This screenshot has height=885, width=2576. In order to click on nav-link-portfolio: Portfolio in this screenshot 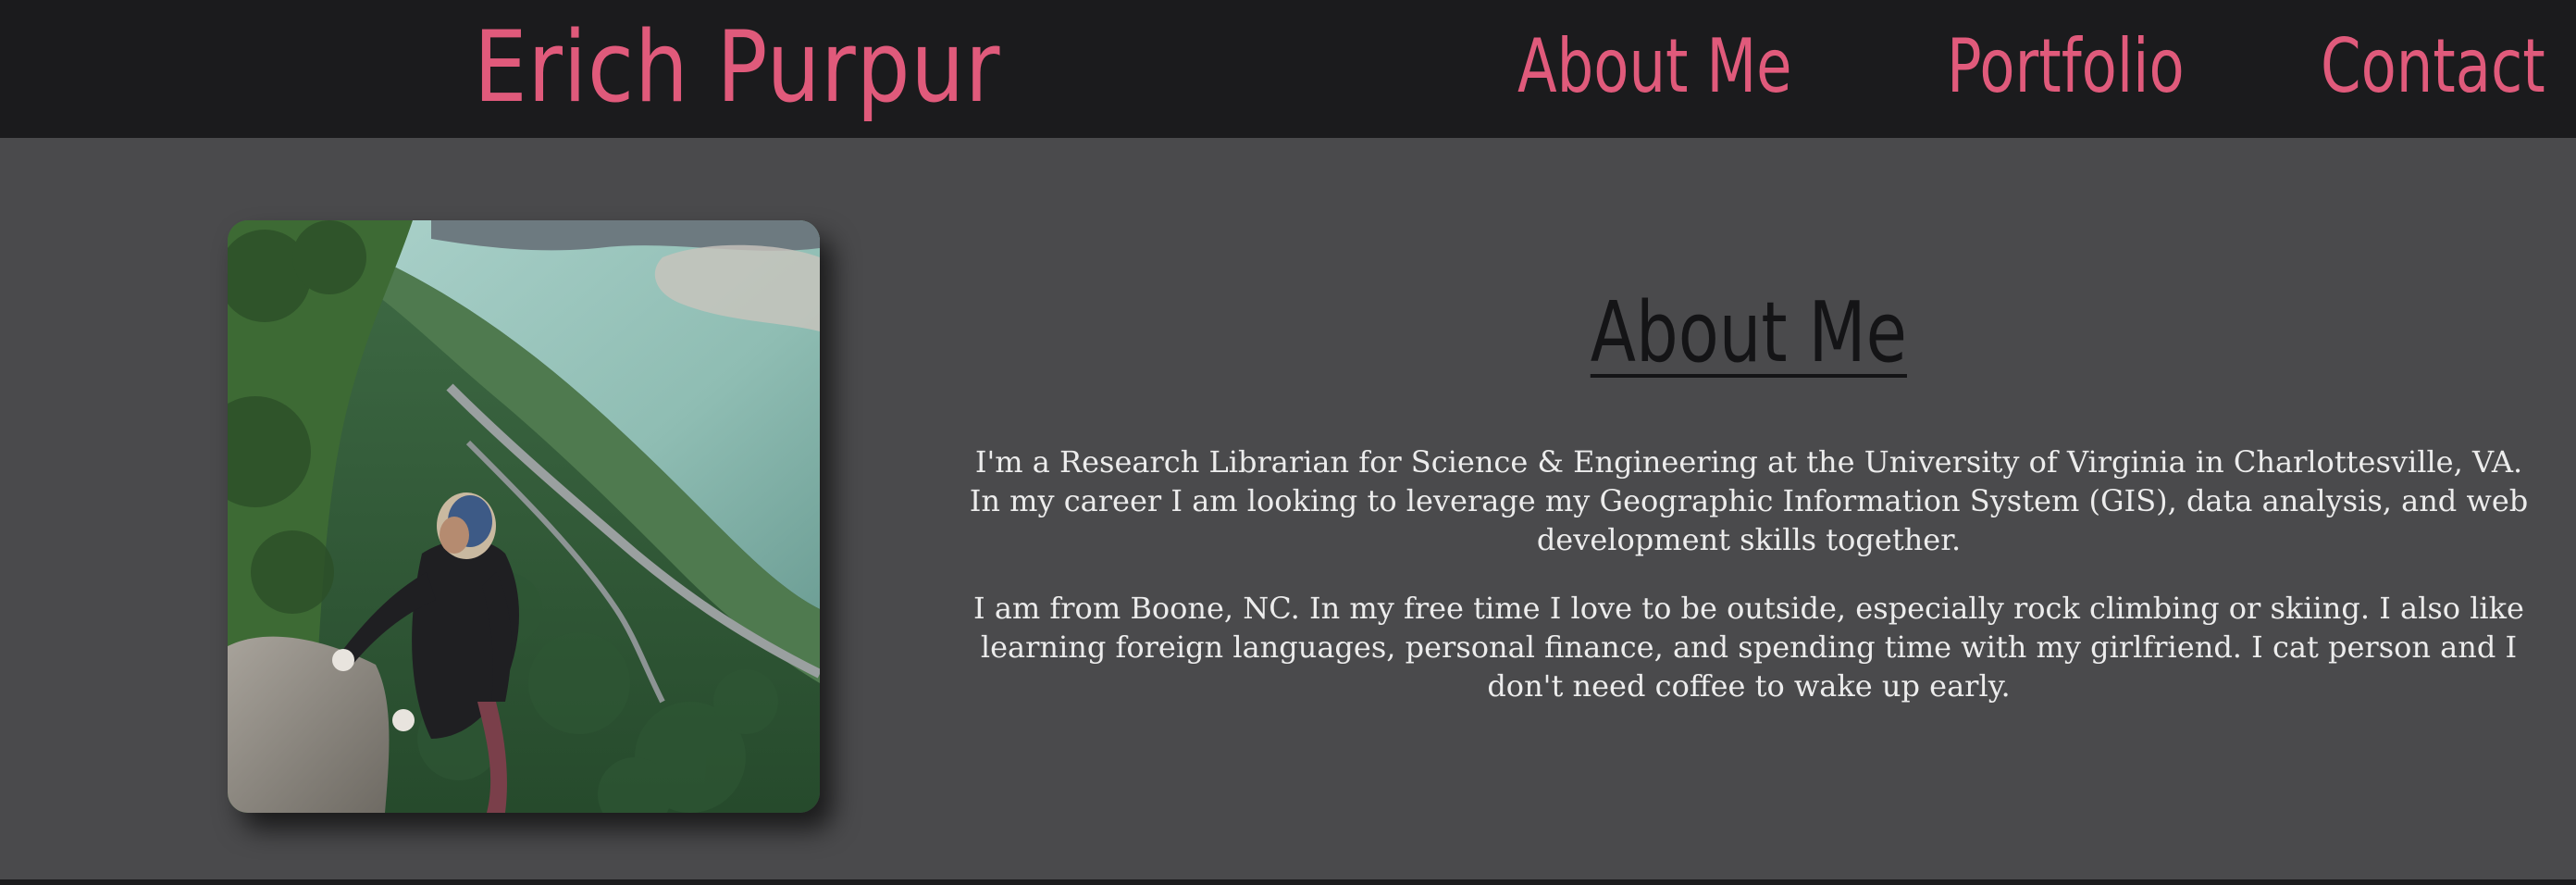, I will do `click(2066, 66)`.